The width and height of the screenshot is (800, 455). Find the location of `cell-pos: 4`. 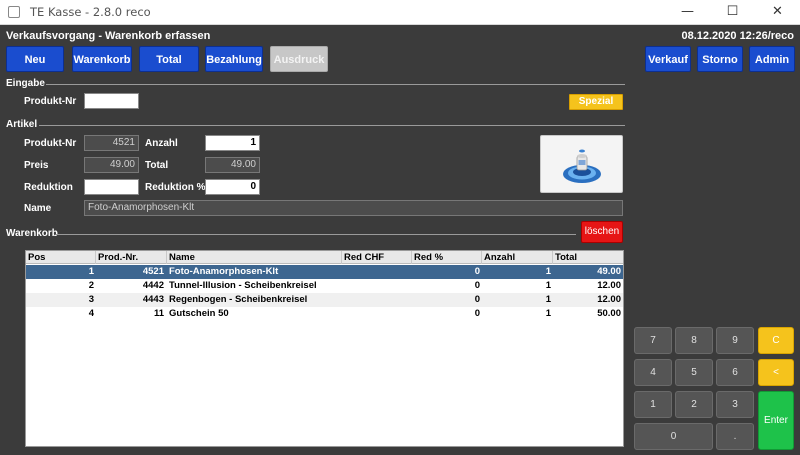

cell-pos: 4 is located at coordinates (91, 313).